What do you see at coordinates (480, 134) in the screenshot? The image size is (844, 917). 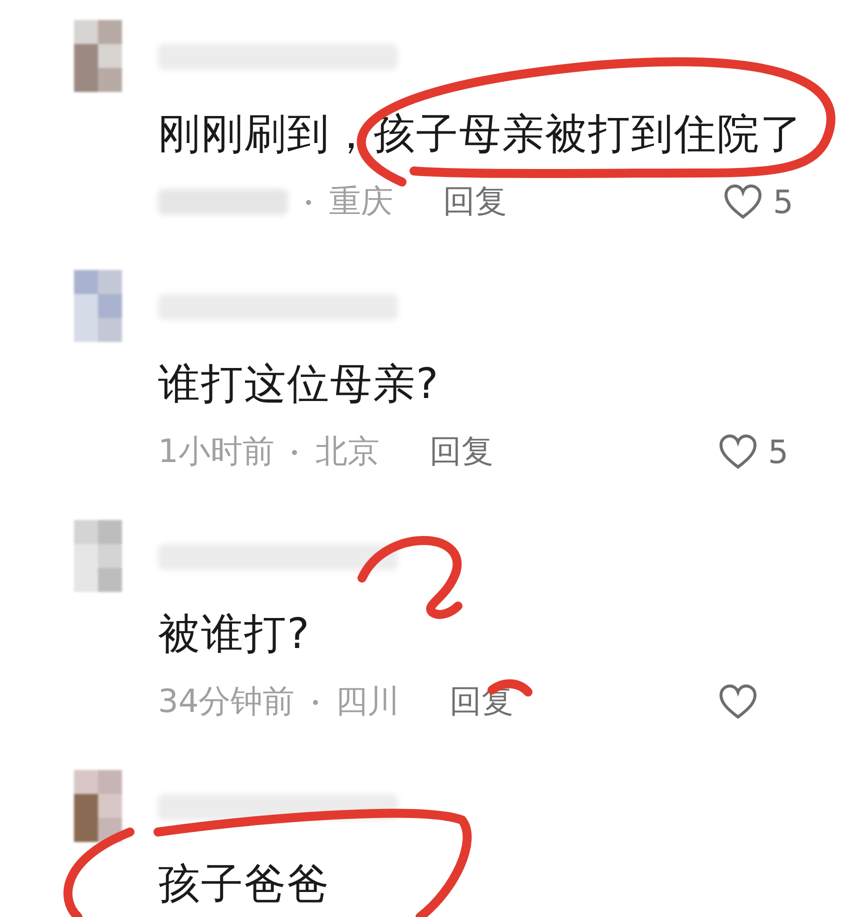 I see `comment-text: 刚刚刷到，孩子母亲被打到住院了` at bounding box center [480, 134].